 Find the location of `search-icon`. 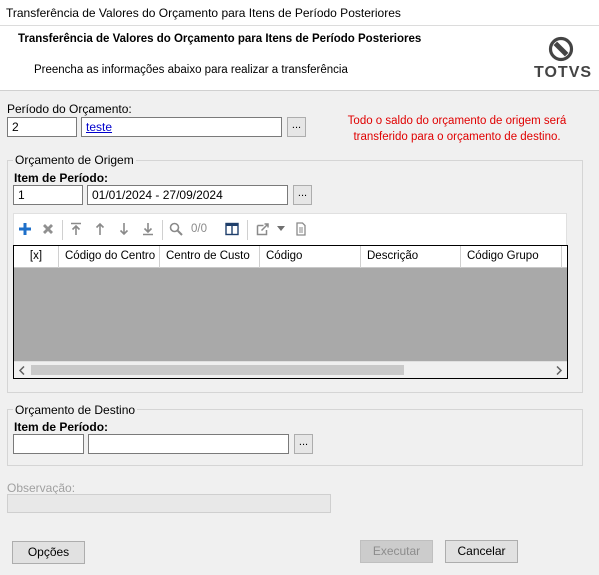

search-icon is located at coordinates (176, 229).